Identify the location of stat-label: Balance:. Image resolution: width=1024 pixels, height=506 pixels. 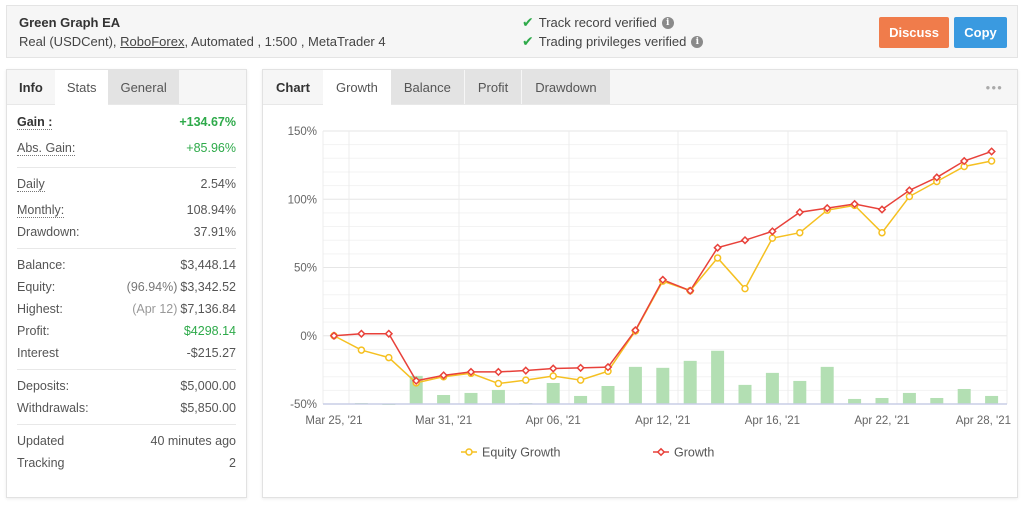
(41, 265).